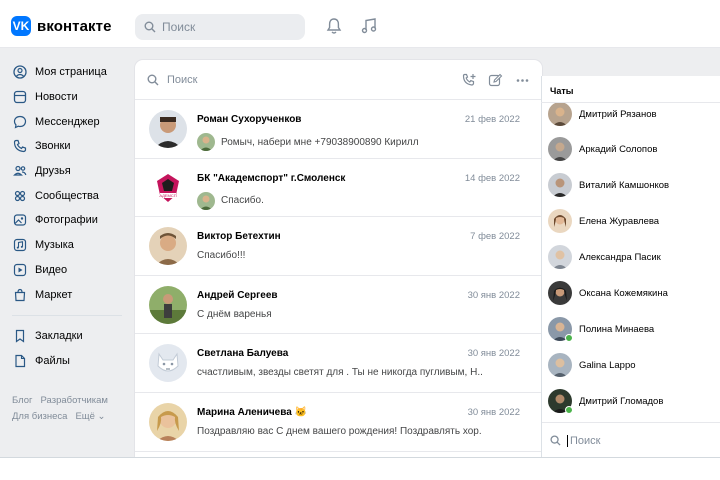 This screenshot has width=720, height=480. I want to click on chat-contact: Полина Минаева, so click(631, 329).